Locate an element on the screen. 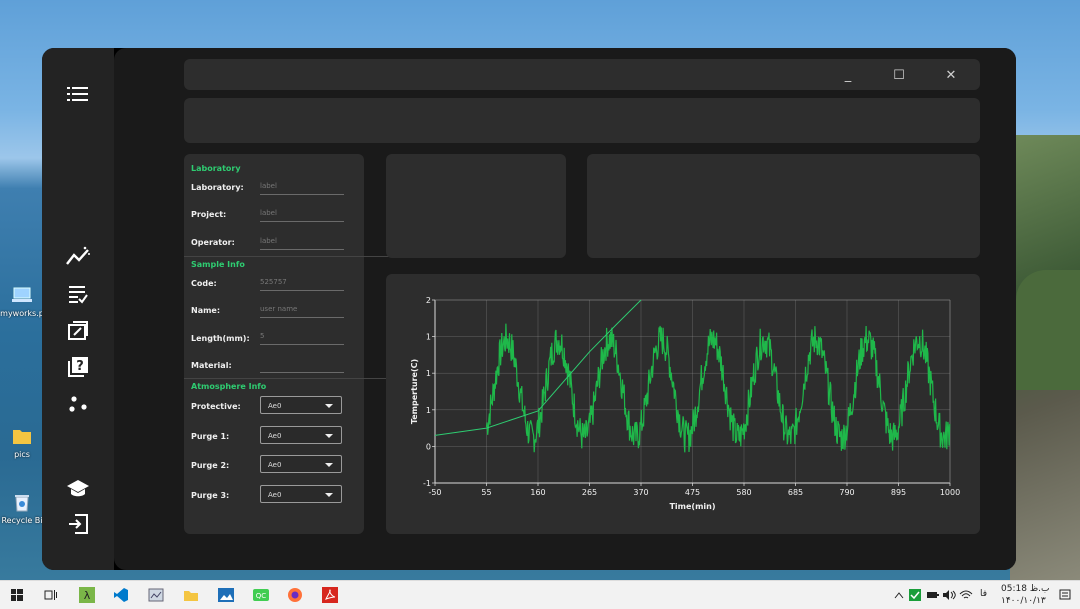 Image resolution: width=1080 pixels, height=609 pixels. purge1-value: Ae0 is located at coordinates (275, 436).